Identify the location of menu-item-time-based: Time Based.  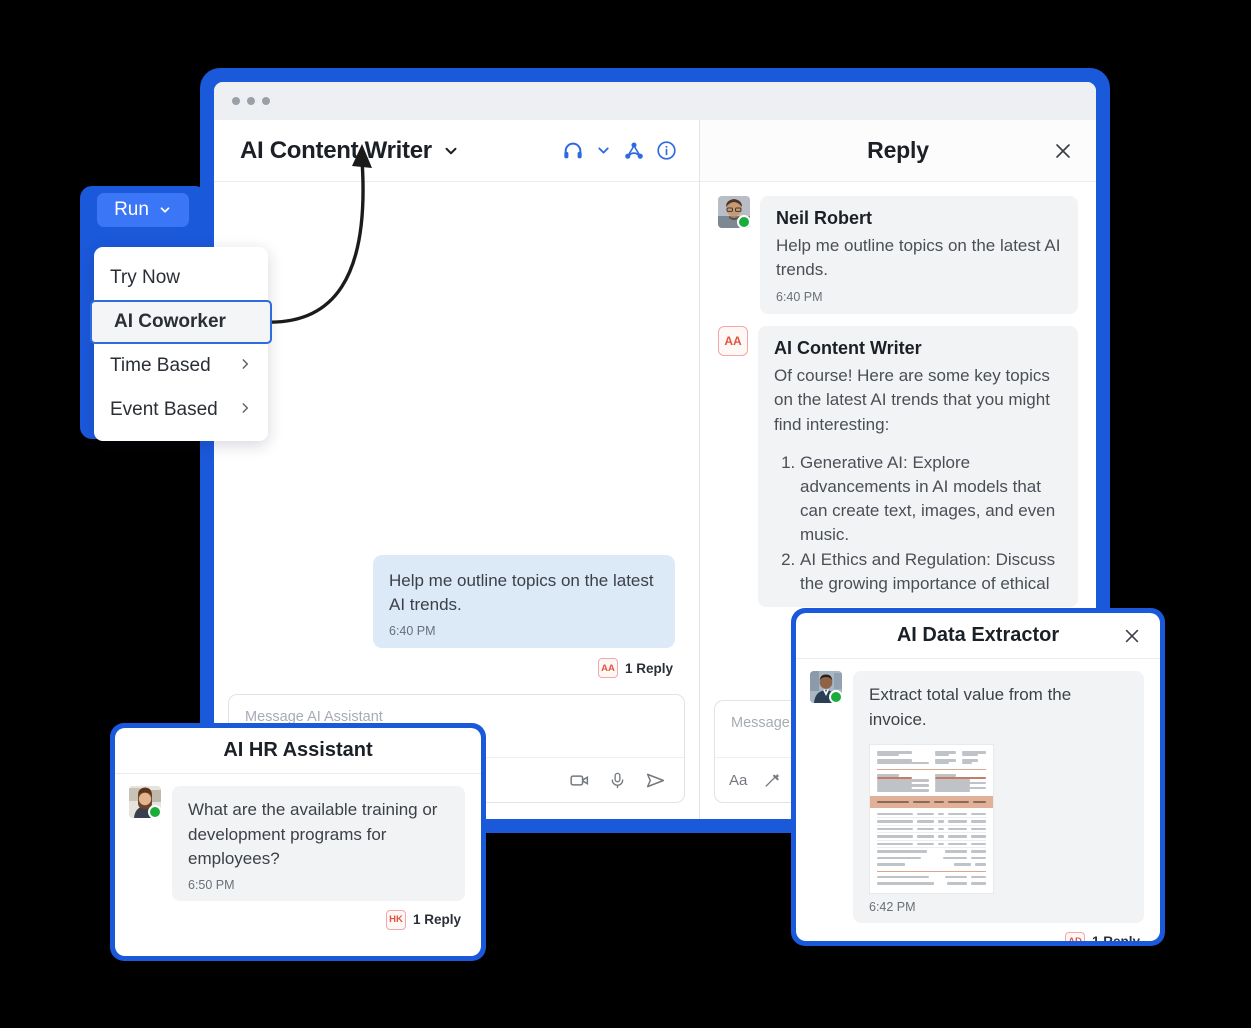
(181, 366).